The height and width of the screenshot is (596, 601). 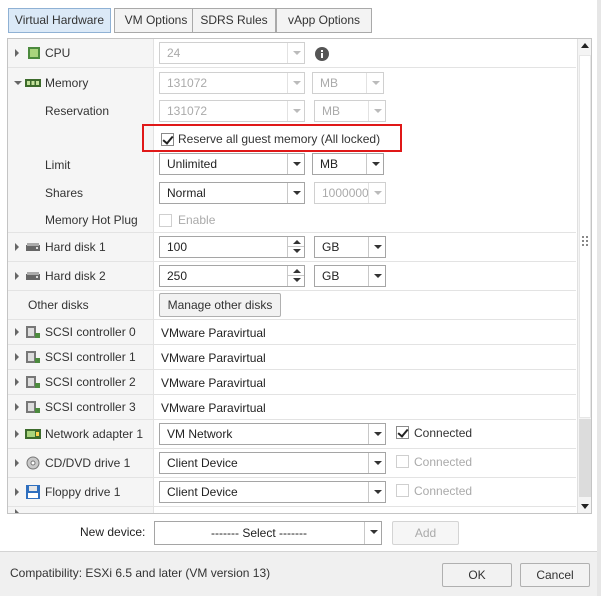 I want to click on reserve-all-checkbox, so click(x=167, y=139).